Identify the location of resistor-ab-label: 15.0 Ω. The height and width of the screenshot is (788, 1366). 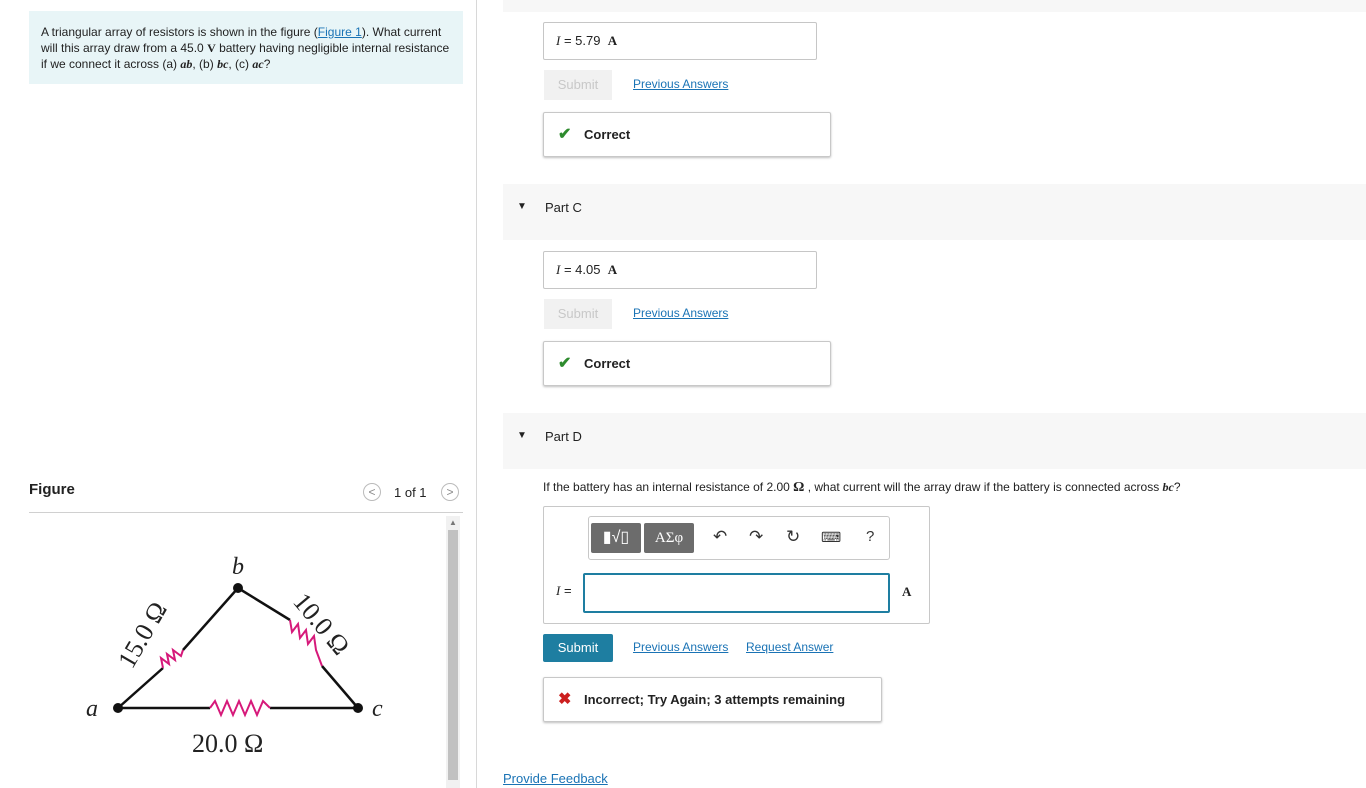
(142, 635).